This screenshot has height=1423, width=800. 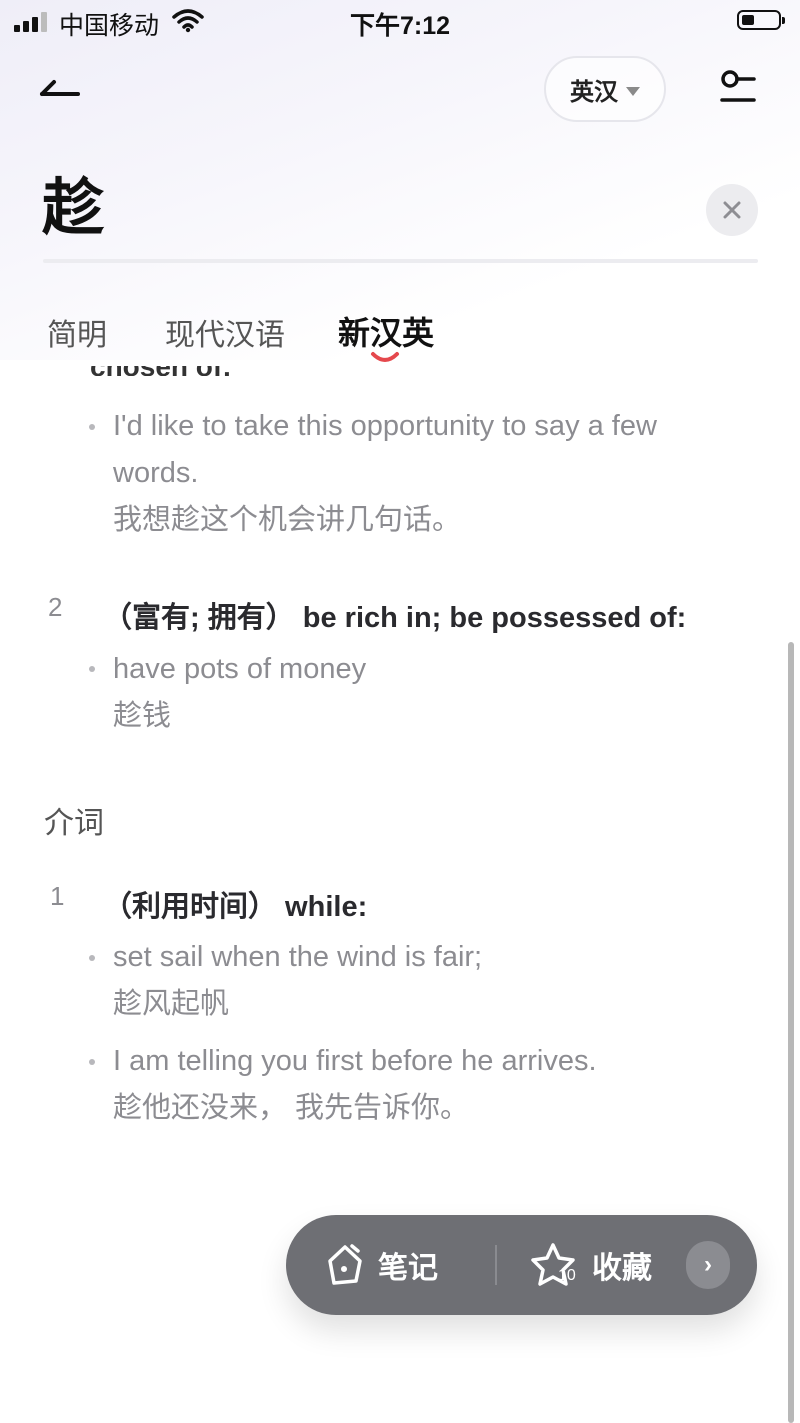 I want to click on part-of-speech-label: 介词, so click(x=74, y=823).